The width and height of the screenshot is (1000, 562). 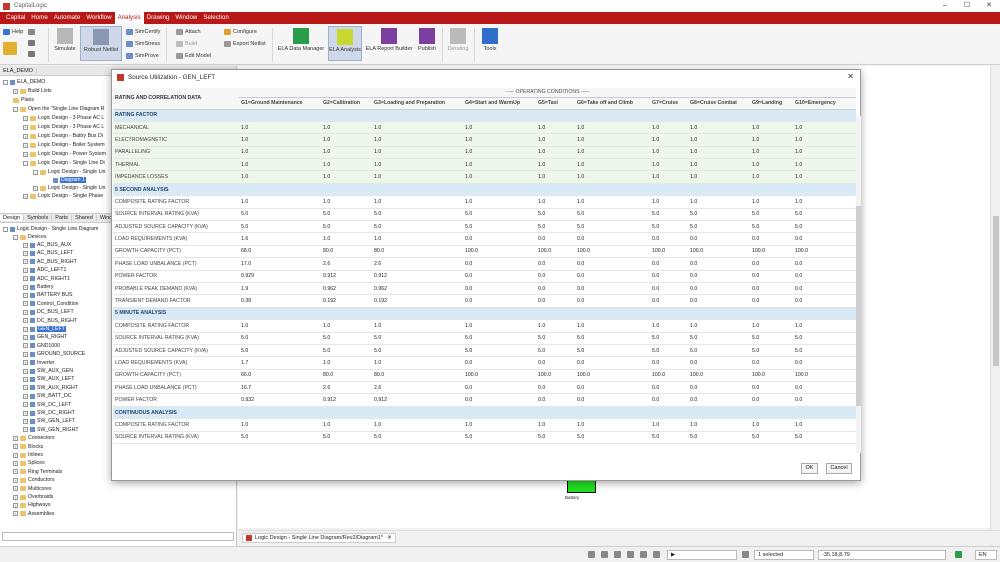 What do you see at coordinates (280, 276) in the screenshot?
I see `table-cell: 0.929` at bounding box center [280, 276].